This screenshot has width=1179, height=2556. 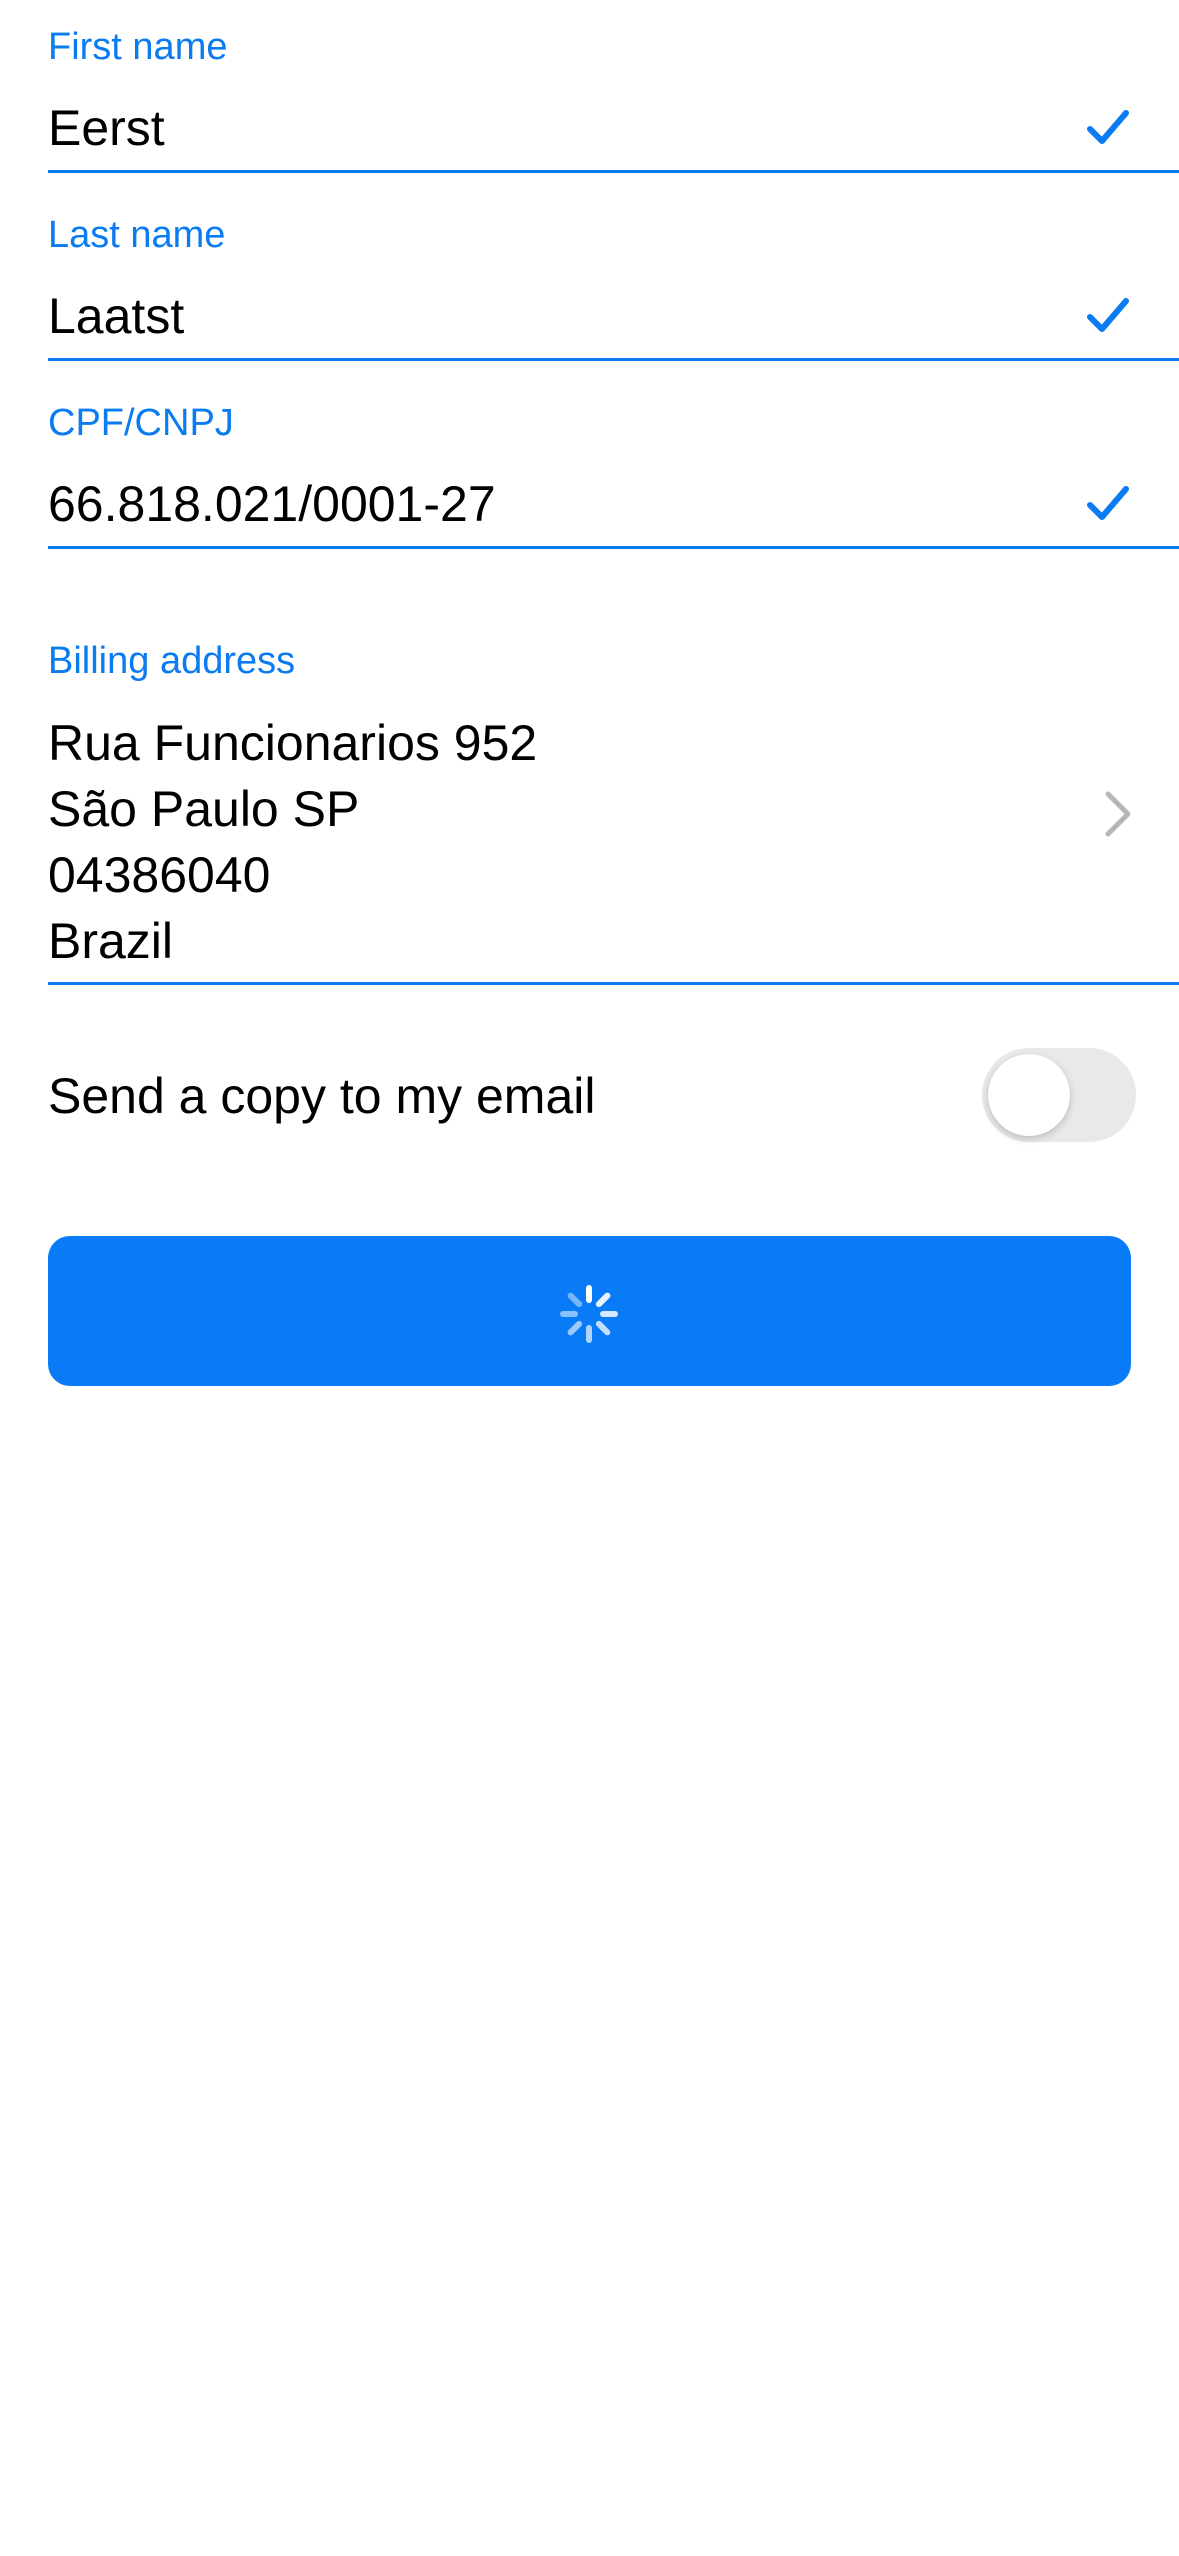 What do you see at coordinates (159, 875) in the screenshot?
I see `address-line: 04386040` at bounding box center [159, 875].